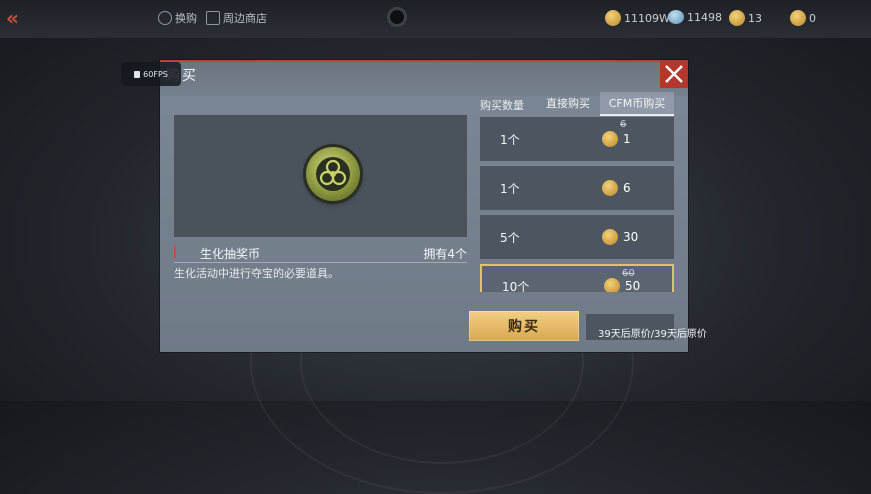 The width and height of the screenshot is (871, 494). What do you see at coordinates (424, 78) in the screenshot?
I see `dialog-header: 购买` at bounding box center [424, 78].